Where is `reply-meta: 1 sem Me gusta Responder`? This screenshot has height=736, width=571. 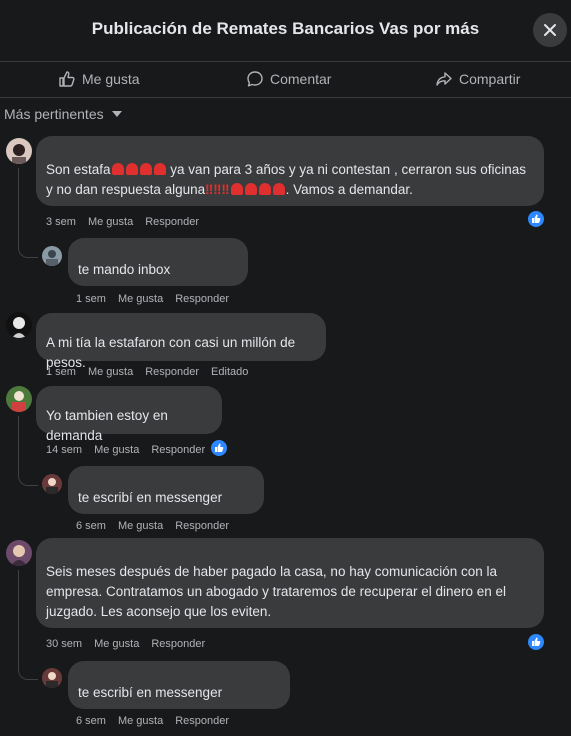
reply-meta: 1 sem Me gusta Responder is located at coordinates (152, 299).